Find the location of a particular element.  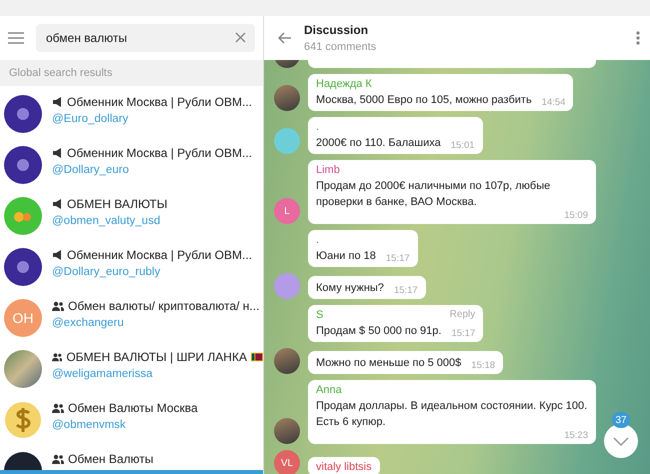

chat-title: Обмен Валюты Москва is located at coordinates (133, 408).